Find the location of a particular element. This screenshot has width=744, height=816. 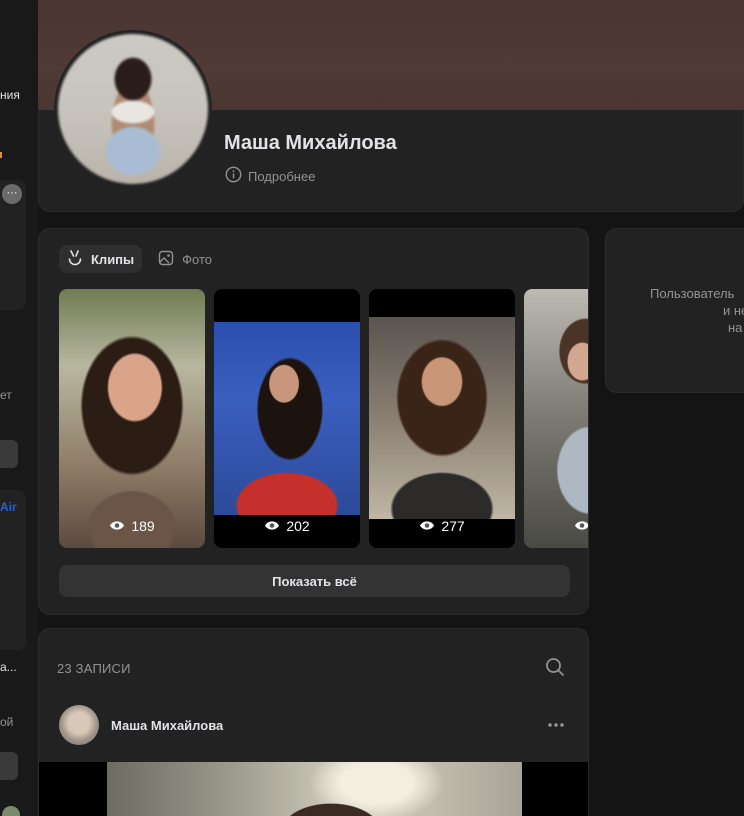

clip-views-count: 189 is located at coordinates (143, 526).